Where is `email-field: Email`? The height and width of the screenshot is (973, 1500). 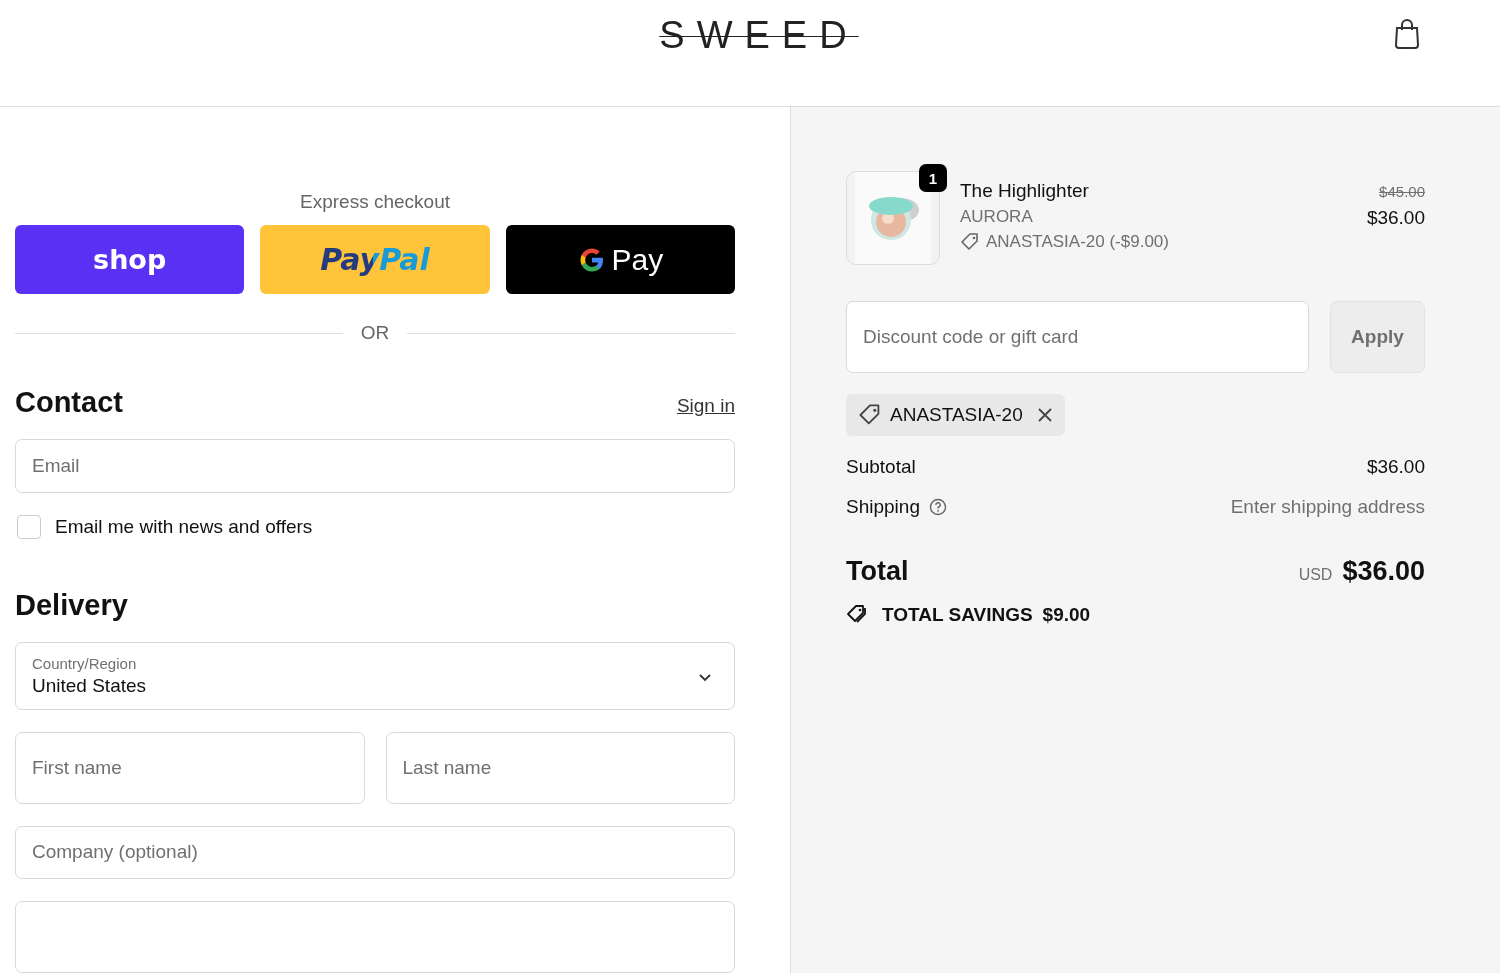 email-field: Email is located at coordinates (375, 466).